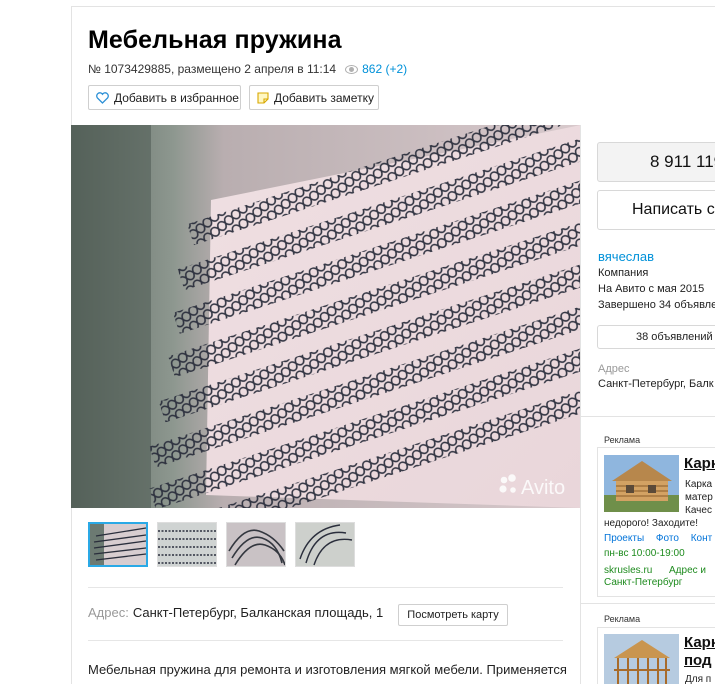 The width and height of the screenshot is (715, 684). I want to click on ad-text-line: Качес, so click(698, 510).